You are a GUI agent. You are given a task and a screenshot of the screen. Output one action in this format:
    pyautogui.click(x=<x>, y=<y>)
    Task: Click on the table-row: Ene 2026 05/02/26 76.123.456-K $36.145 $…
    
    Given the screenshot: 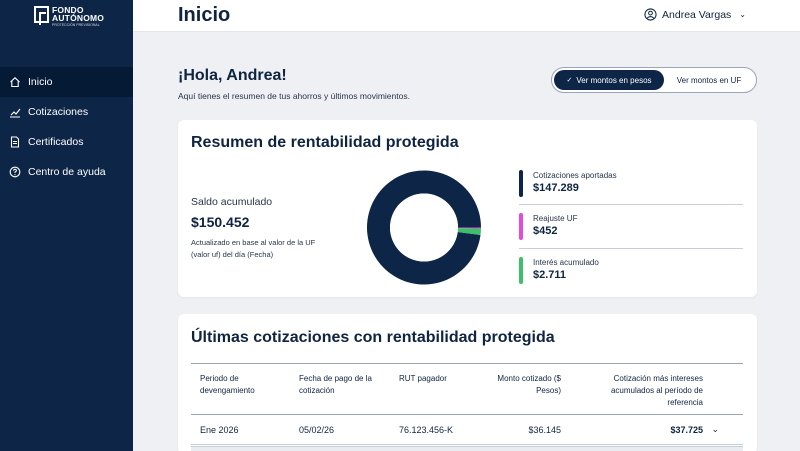 What is the action you would take?
    pyautogui.click(x=467, y=430)
    